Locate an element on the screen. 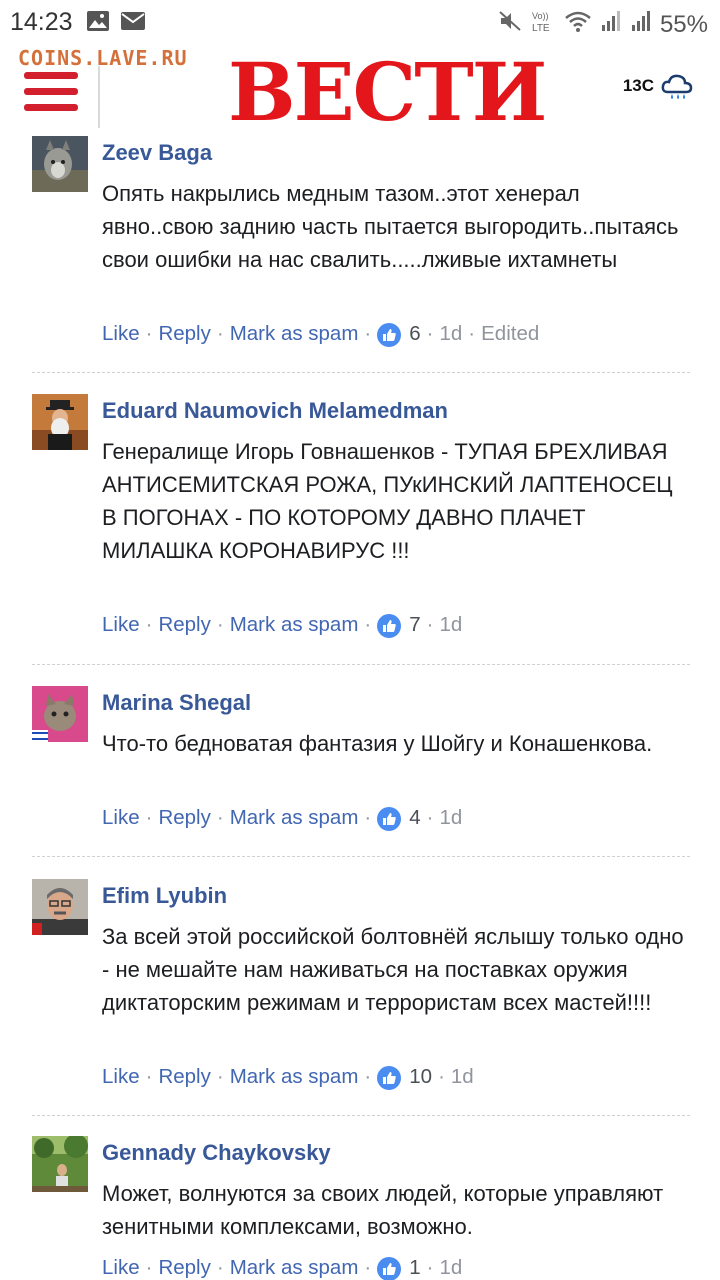 Image resolution: width=720 pixels, height=1280 pixels. svg-text: LTE is located at coordinates (541, 28).